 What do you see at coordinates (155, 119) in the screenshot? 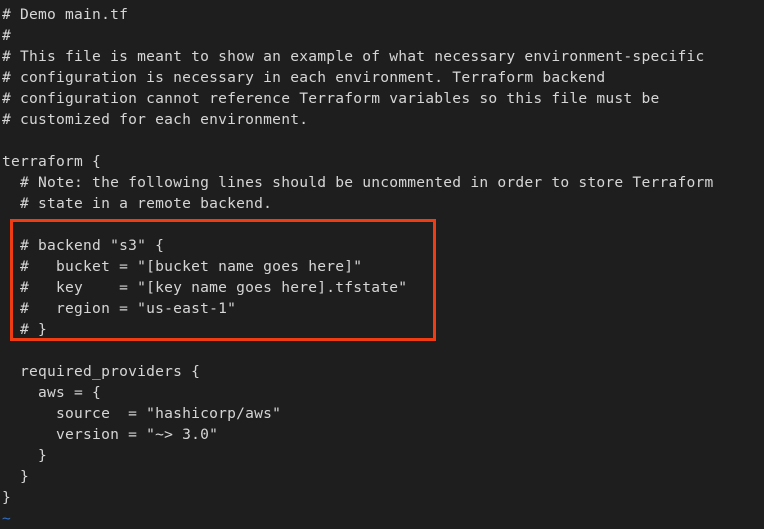
I see `code-line: # customized for each environment.` at bounding box center [155, 119].